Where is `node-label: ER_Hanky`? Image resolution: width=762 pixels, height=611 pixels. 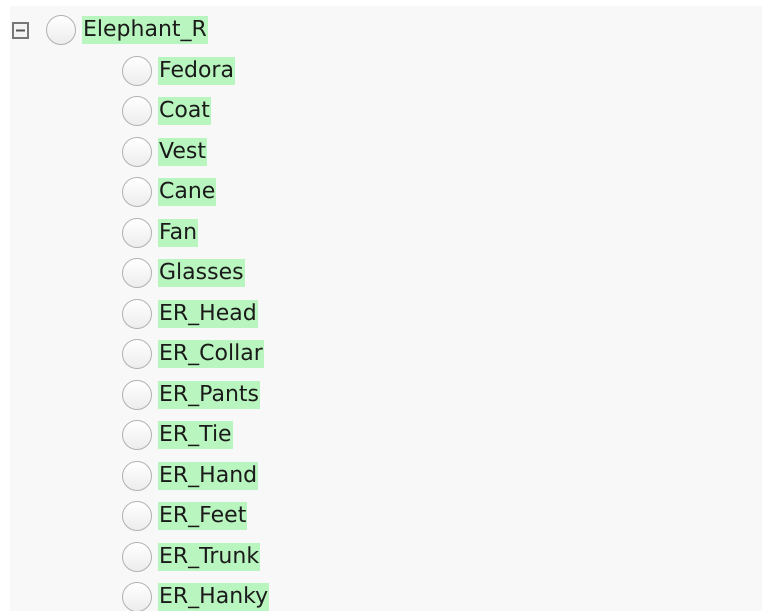
node-label: ER_Hanky is located at coordinates (214, 597).